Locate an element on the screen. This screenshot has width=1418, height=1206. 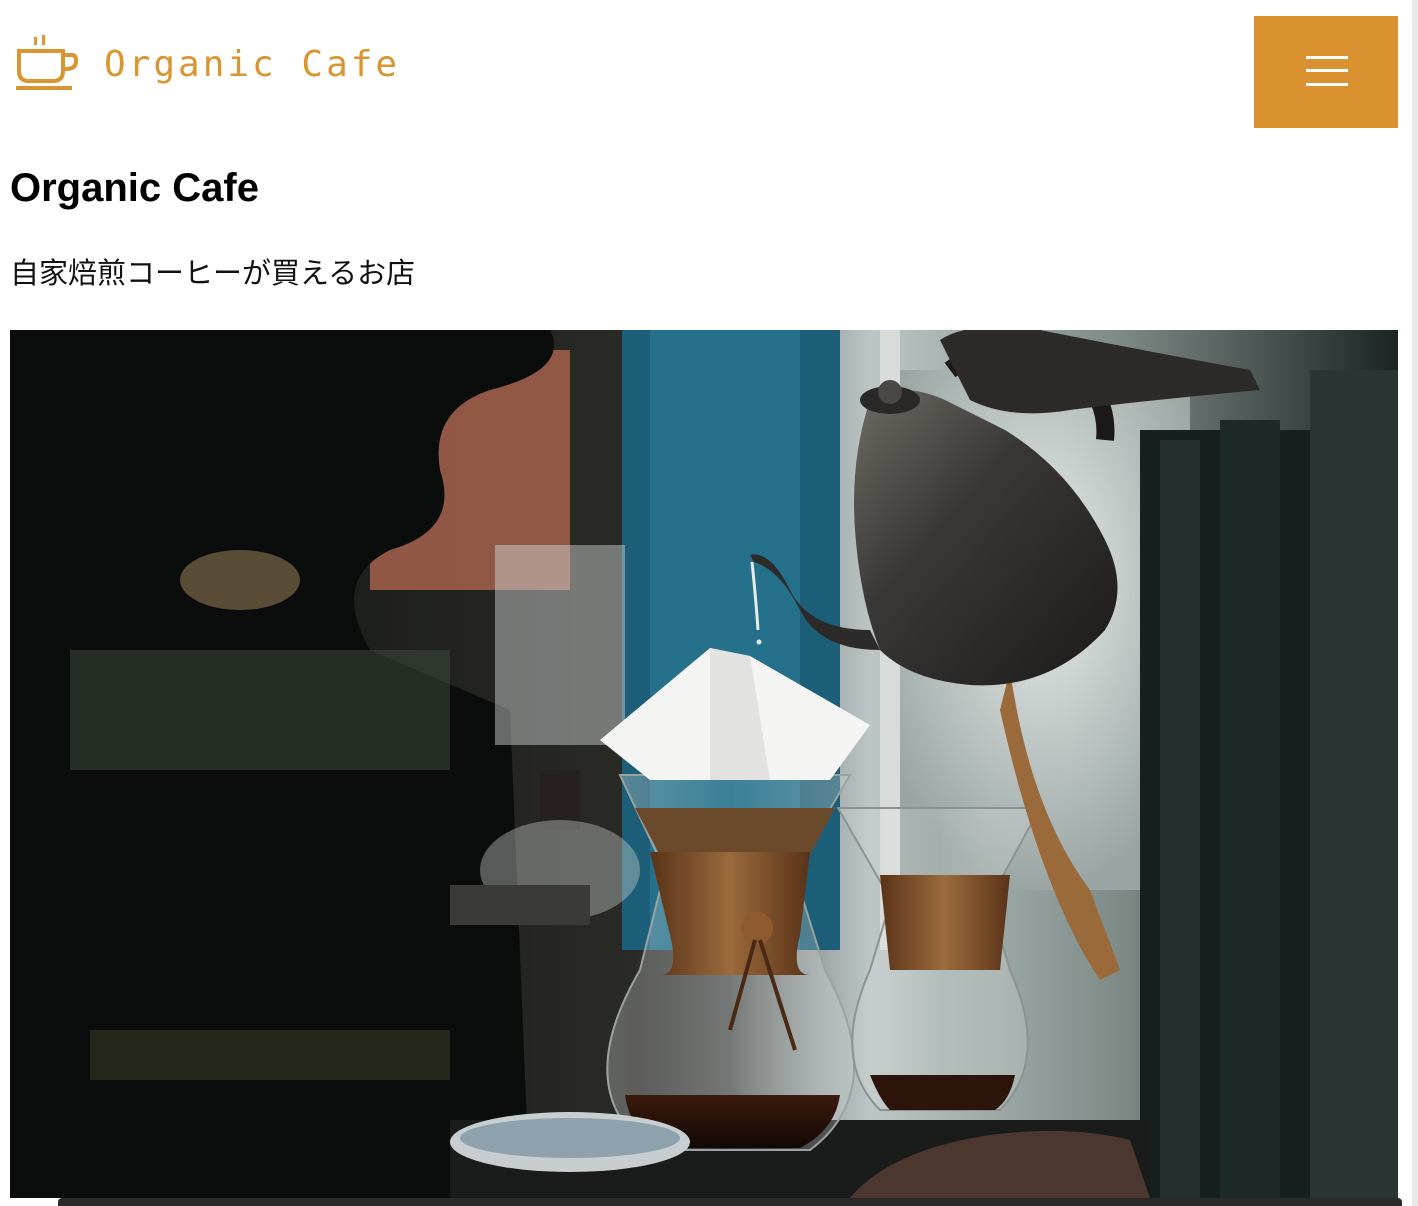
coffee-cup-icon is located at coordinates (47, 62).